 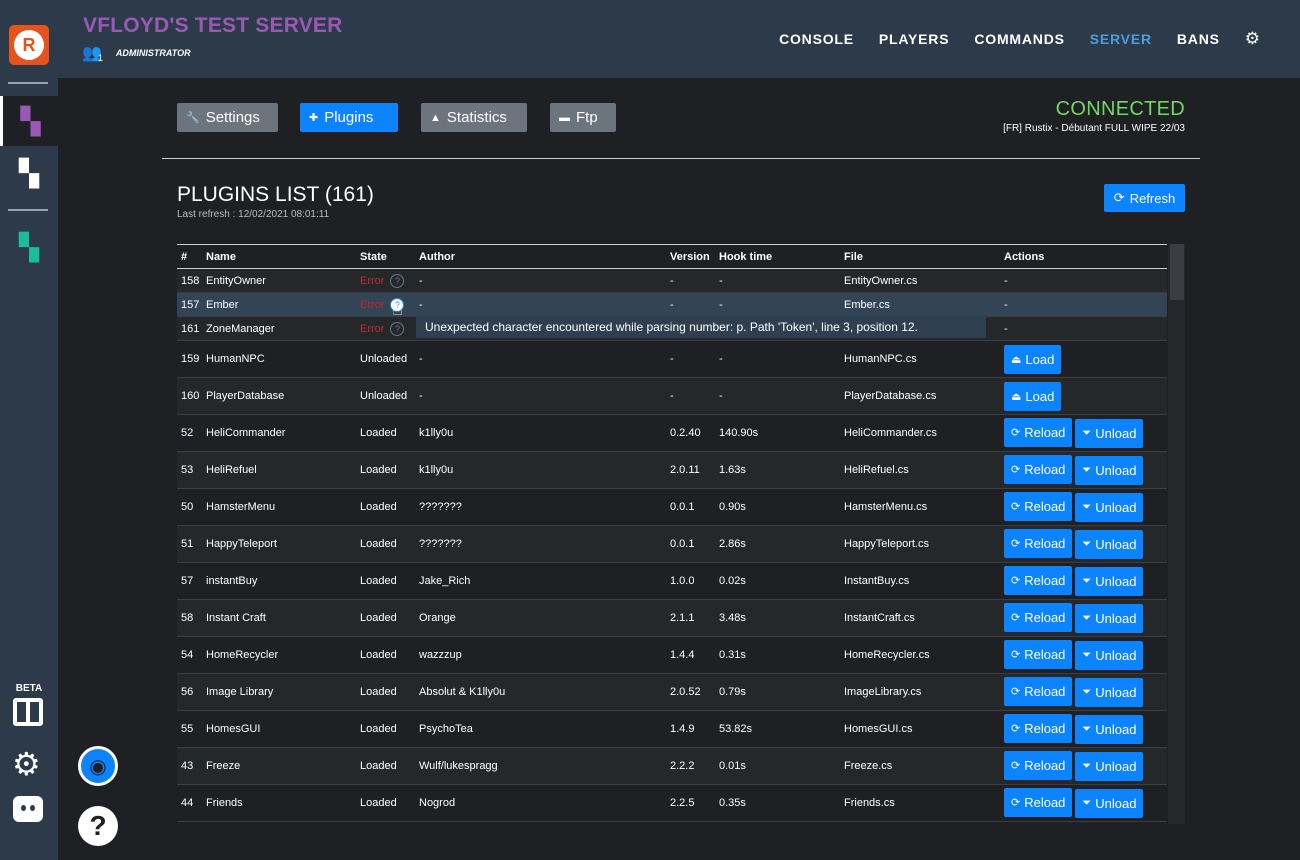 I want to click on scrollbar-track, so click(x=1176, y=534).